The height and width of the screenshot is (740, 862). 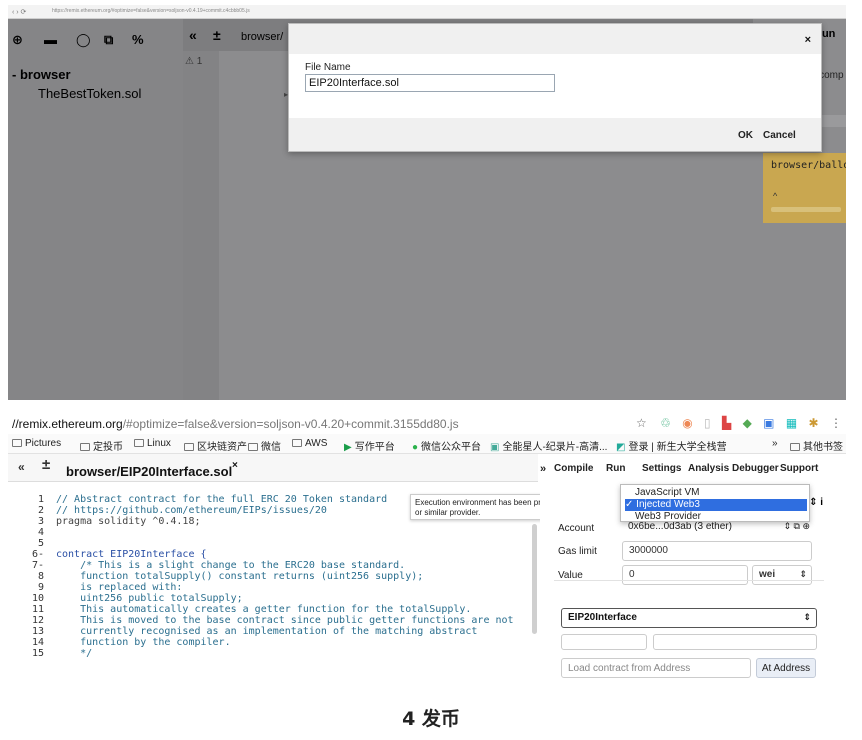 I want to click on file-tree-item: TheBestToken.sol, so click(x=89, y=93).